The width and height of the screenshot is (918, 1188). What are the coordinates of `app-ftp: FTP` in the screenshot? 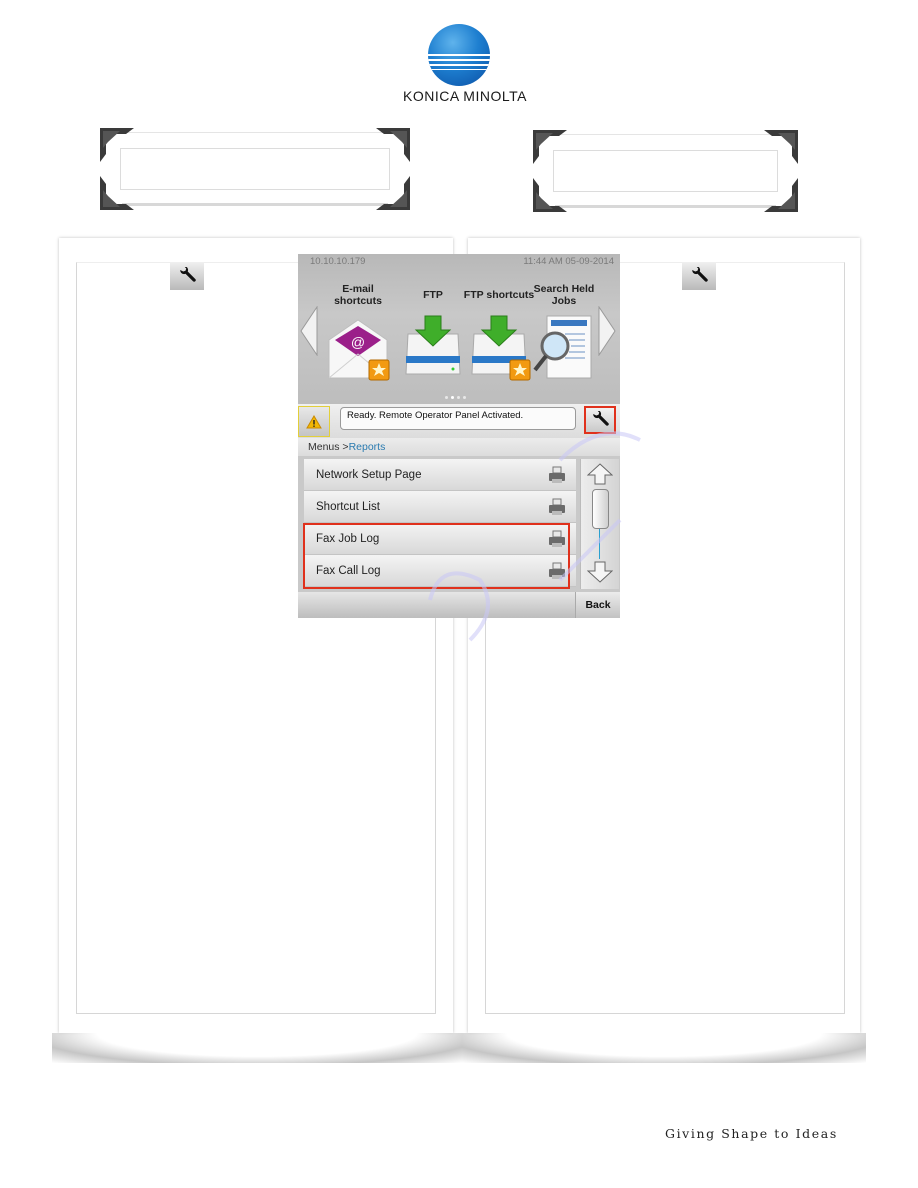 It's located at (433, 332).